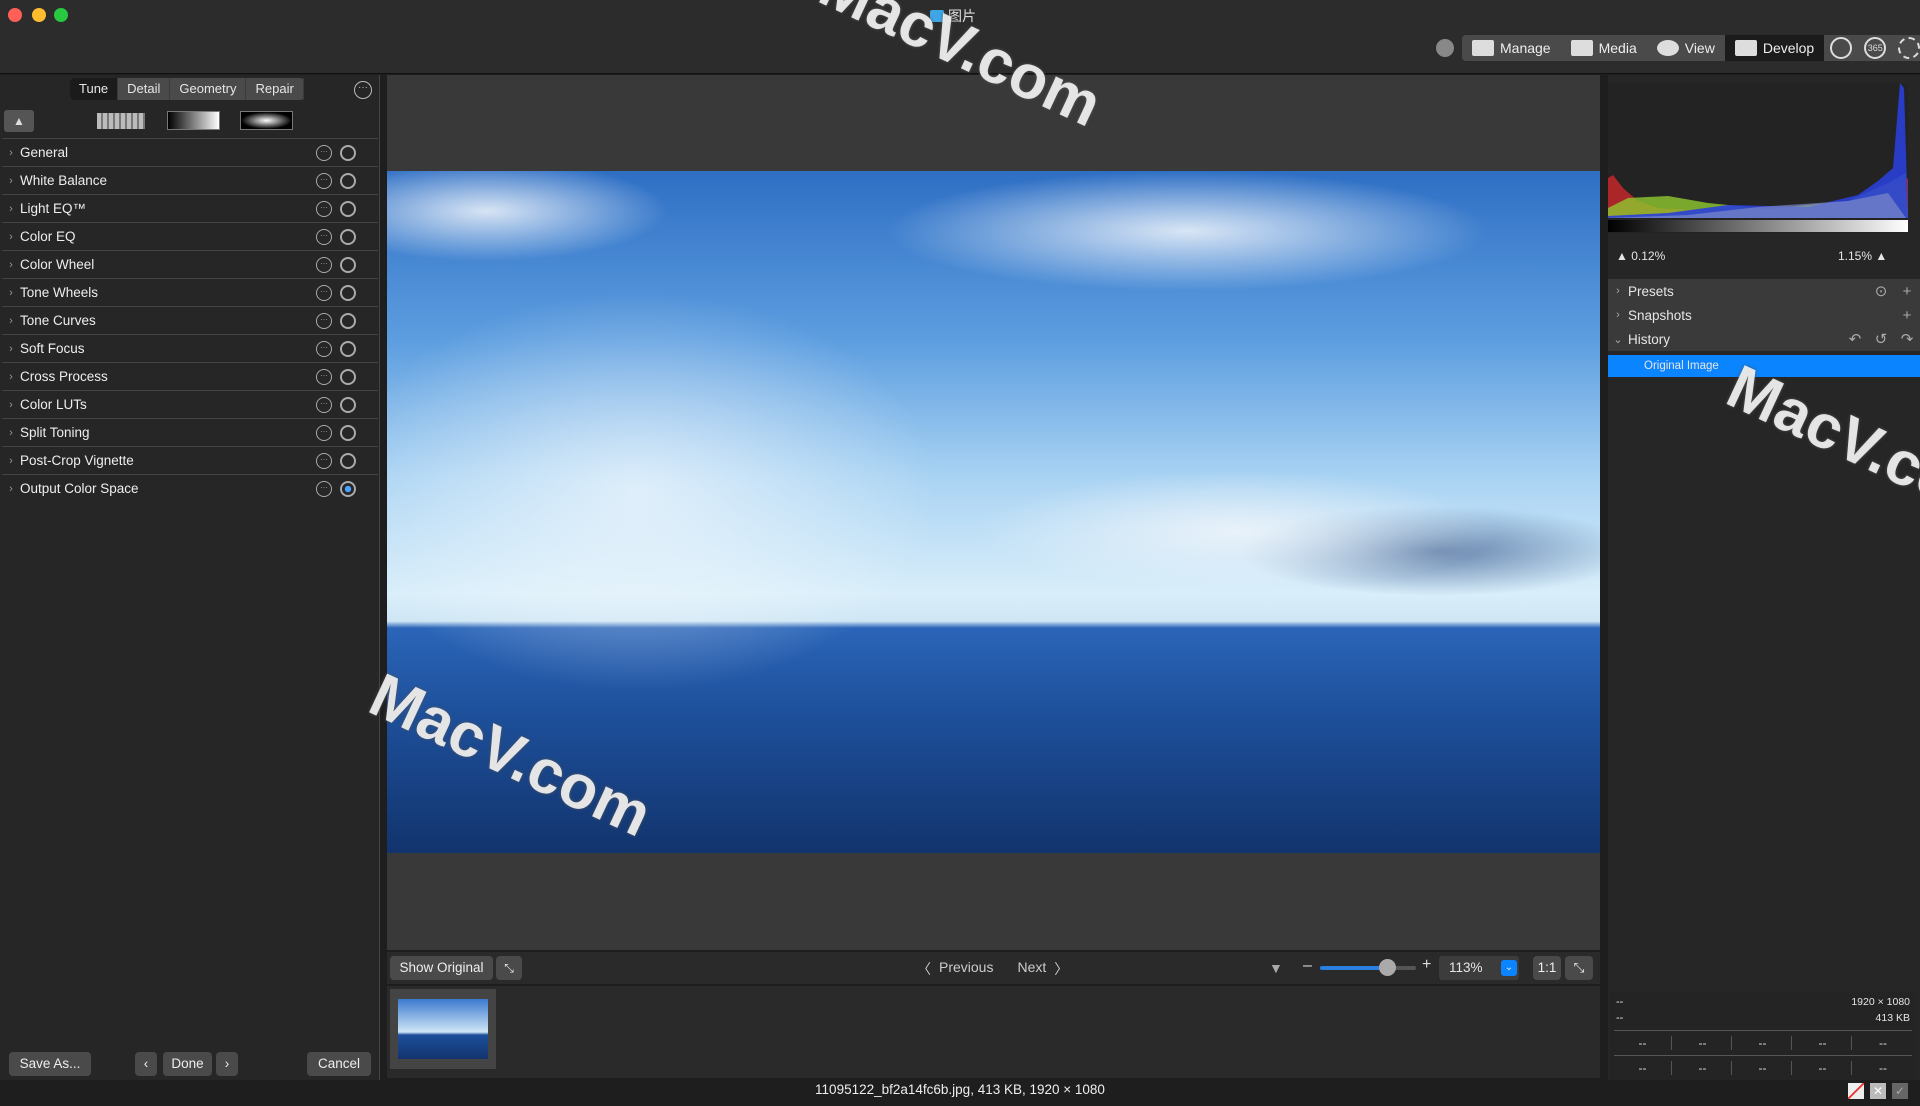 The image size is (1920, 1106). What do you see at coordinates (11, 236) in the screenshot?
I see `chevron-right-icon: ›` at bounding box center [11, 236].